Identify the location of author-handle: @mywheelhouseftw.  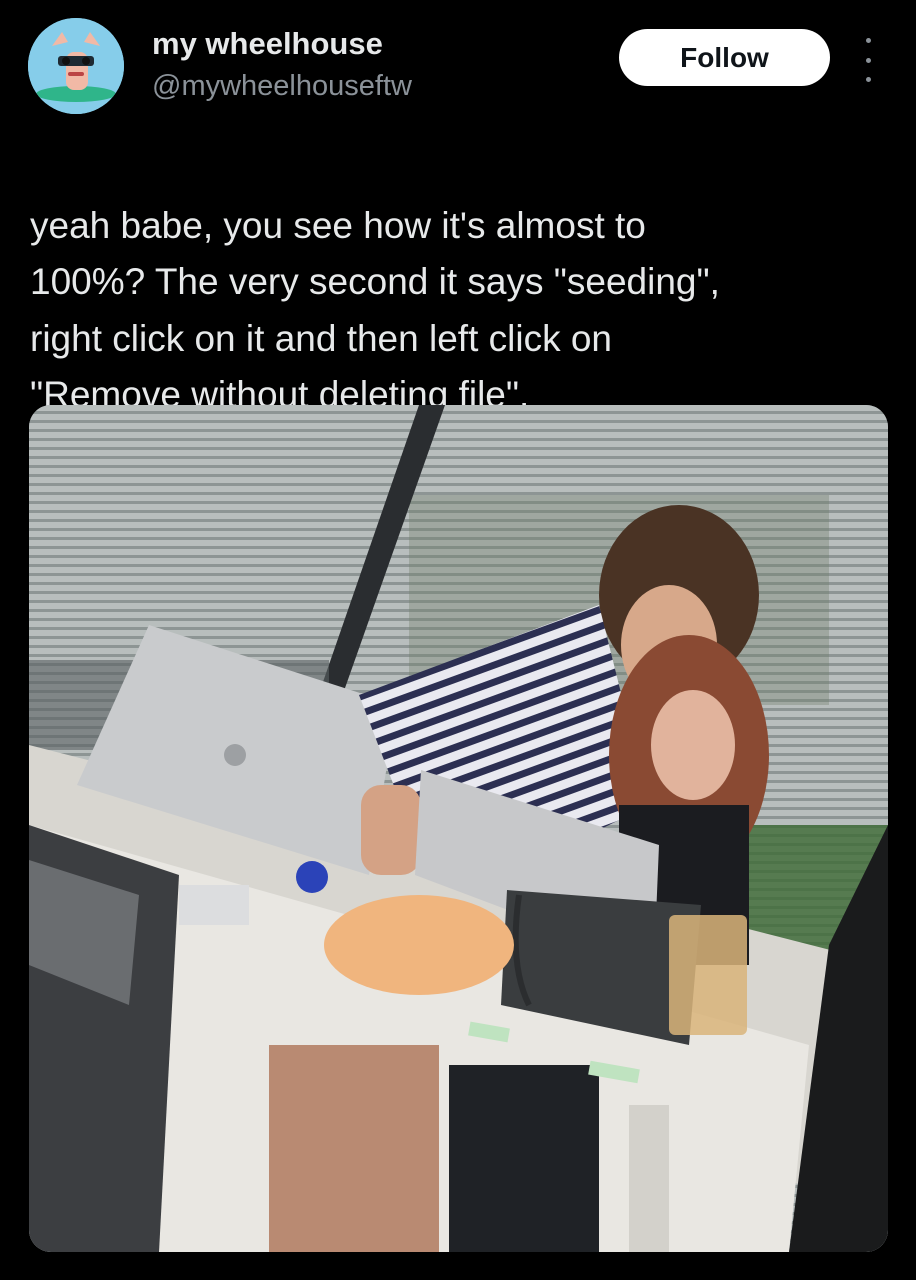
(282, 86).